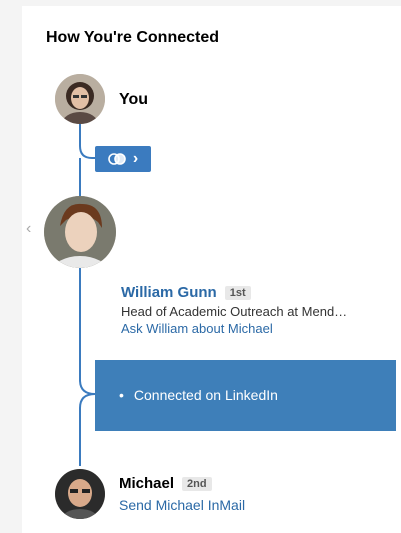  I want to click on shared-connections-button: ›, so click(123, 159).